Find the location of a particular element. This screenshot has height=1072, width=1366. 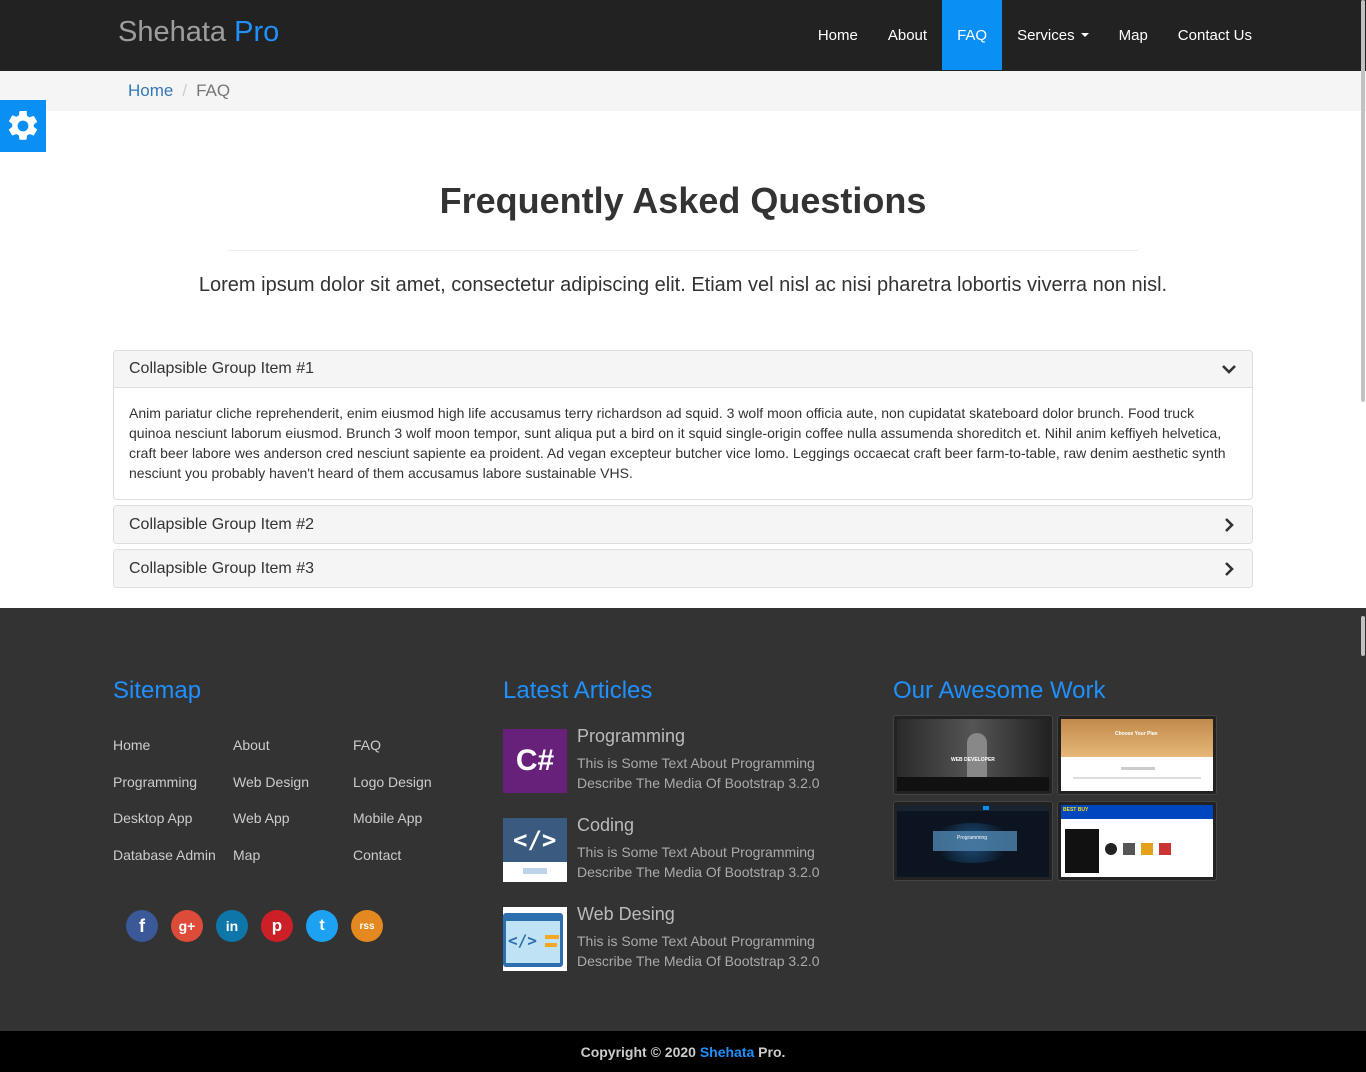

page-title: Frequently Asked Questions is located at coordinates (683, 200).